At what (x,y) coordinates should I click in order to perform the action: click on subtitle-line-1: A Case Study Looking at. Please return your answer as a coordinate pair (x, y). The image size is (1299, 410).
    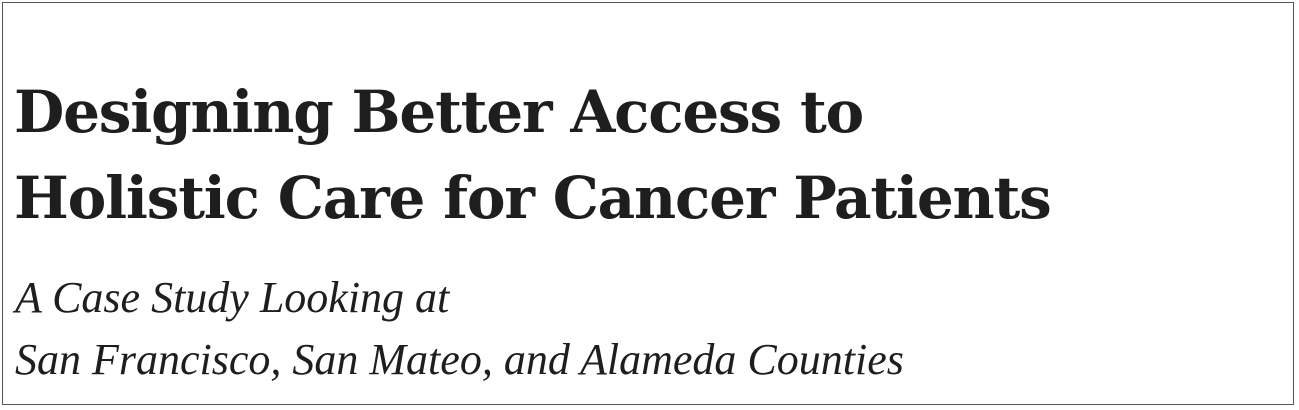
    Looking at the image, I should click on (232, 297).